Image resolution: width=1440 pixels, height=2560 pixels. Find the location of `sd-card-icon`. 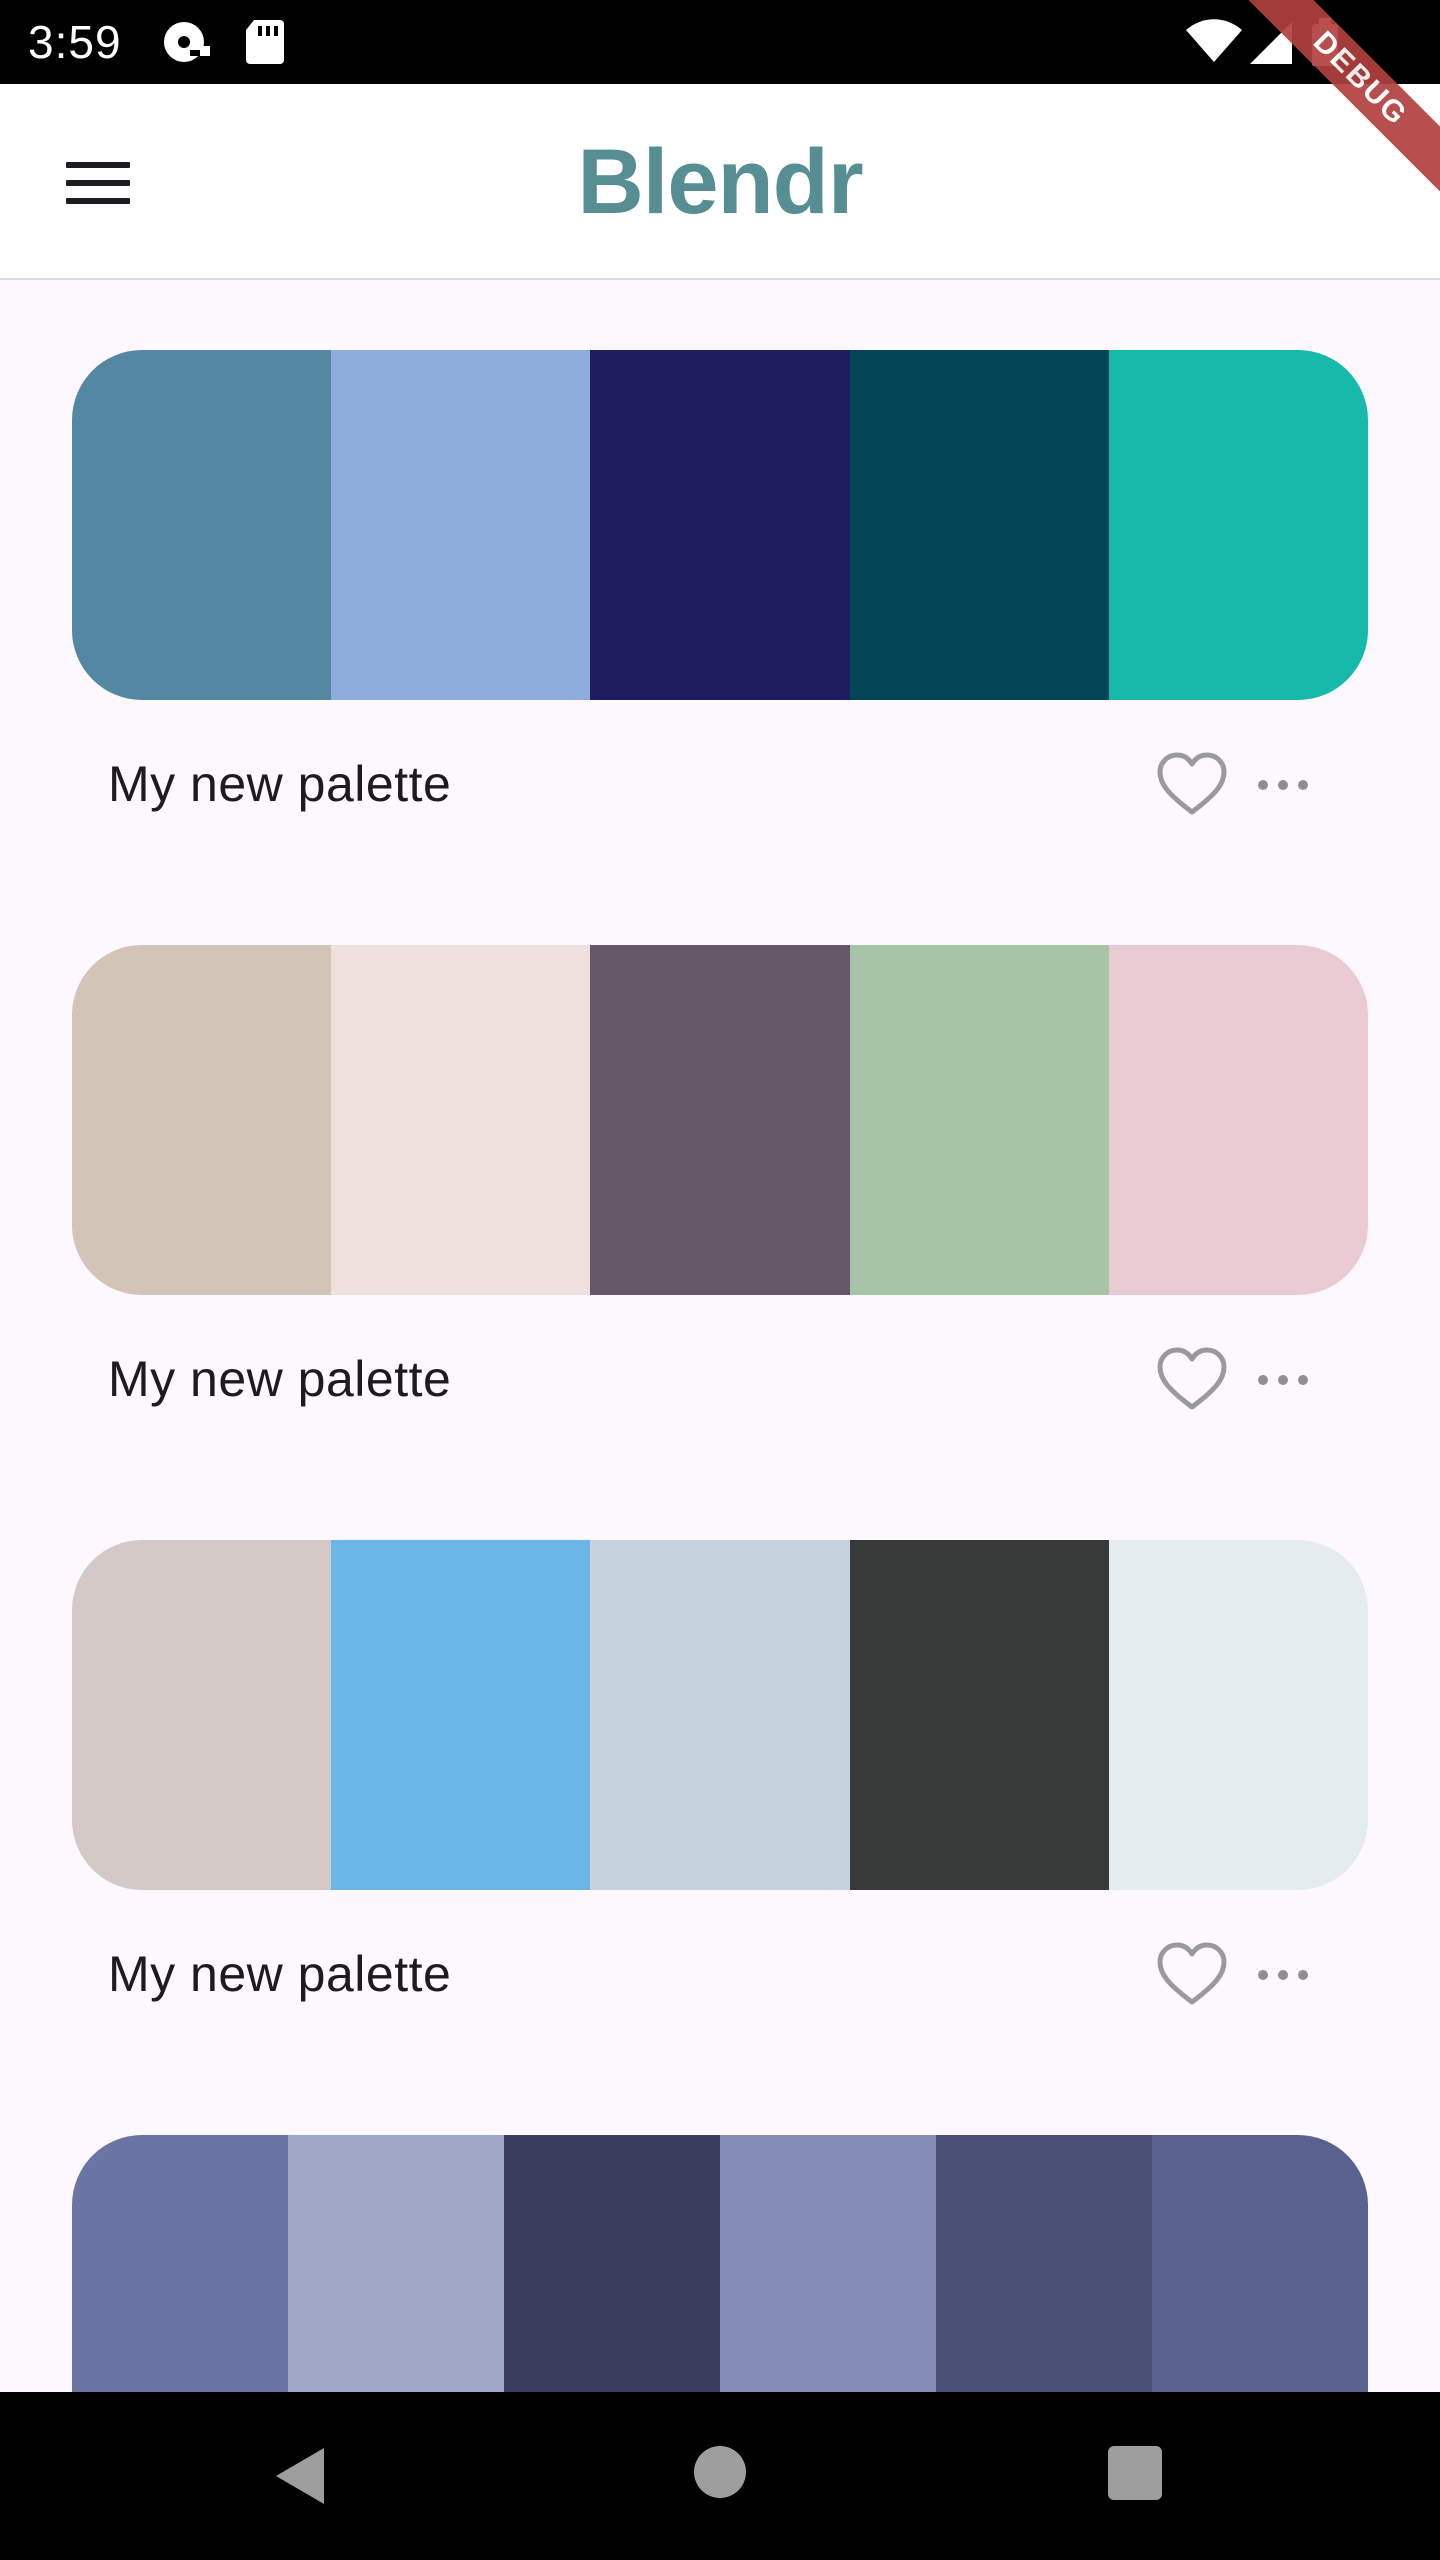

sd-card-icon is located at coordinates (265, 42).